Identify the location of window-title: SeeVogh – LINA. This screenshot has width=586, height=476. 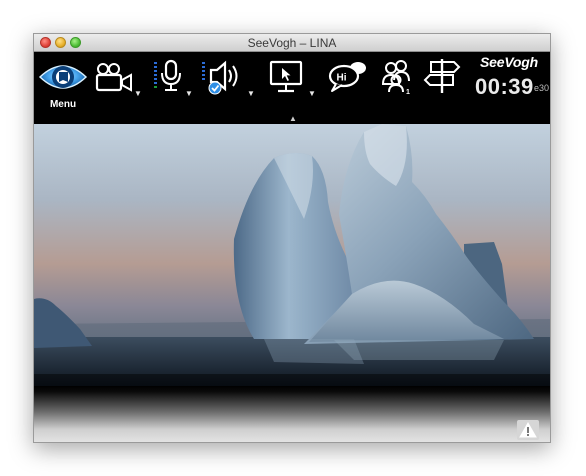
(292, 43).